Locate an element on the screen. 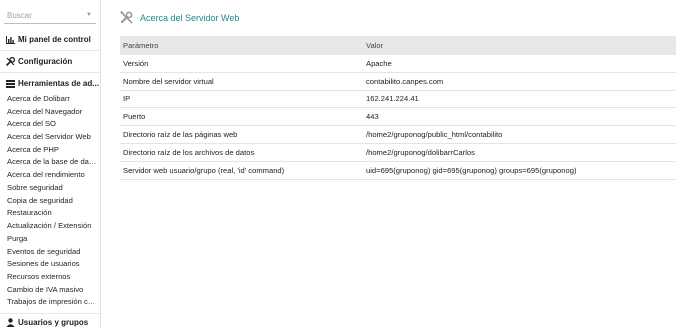 The image size is (690, 328). value-cell: Apache is located at coordinates (379, 63).